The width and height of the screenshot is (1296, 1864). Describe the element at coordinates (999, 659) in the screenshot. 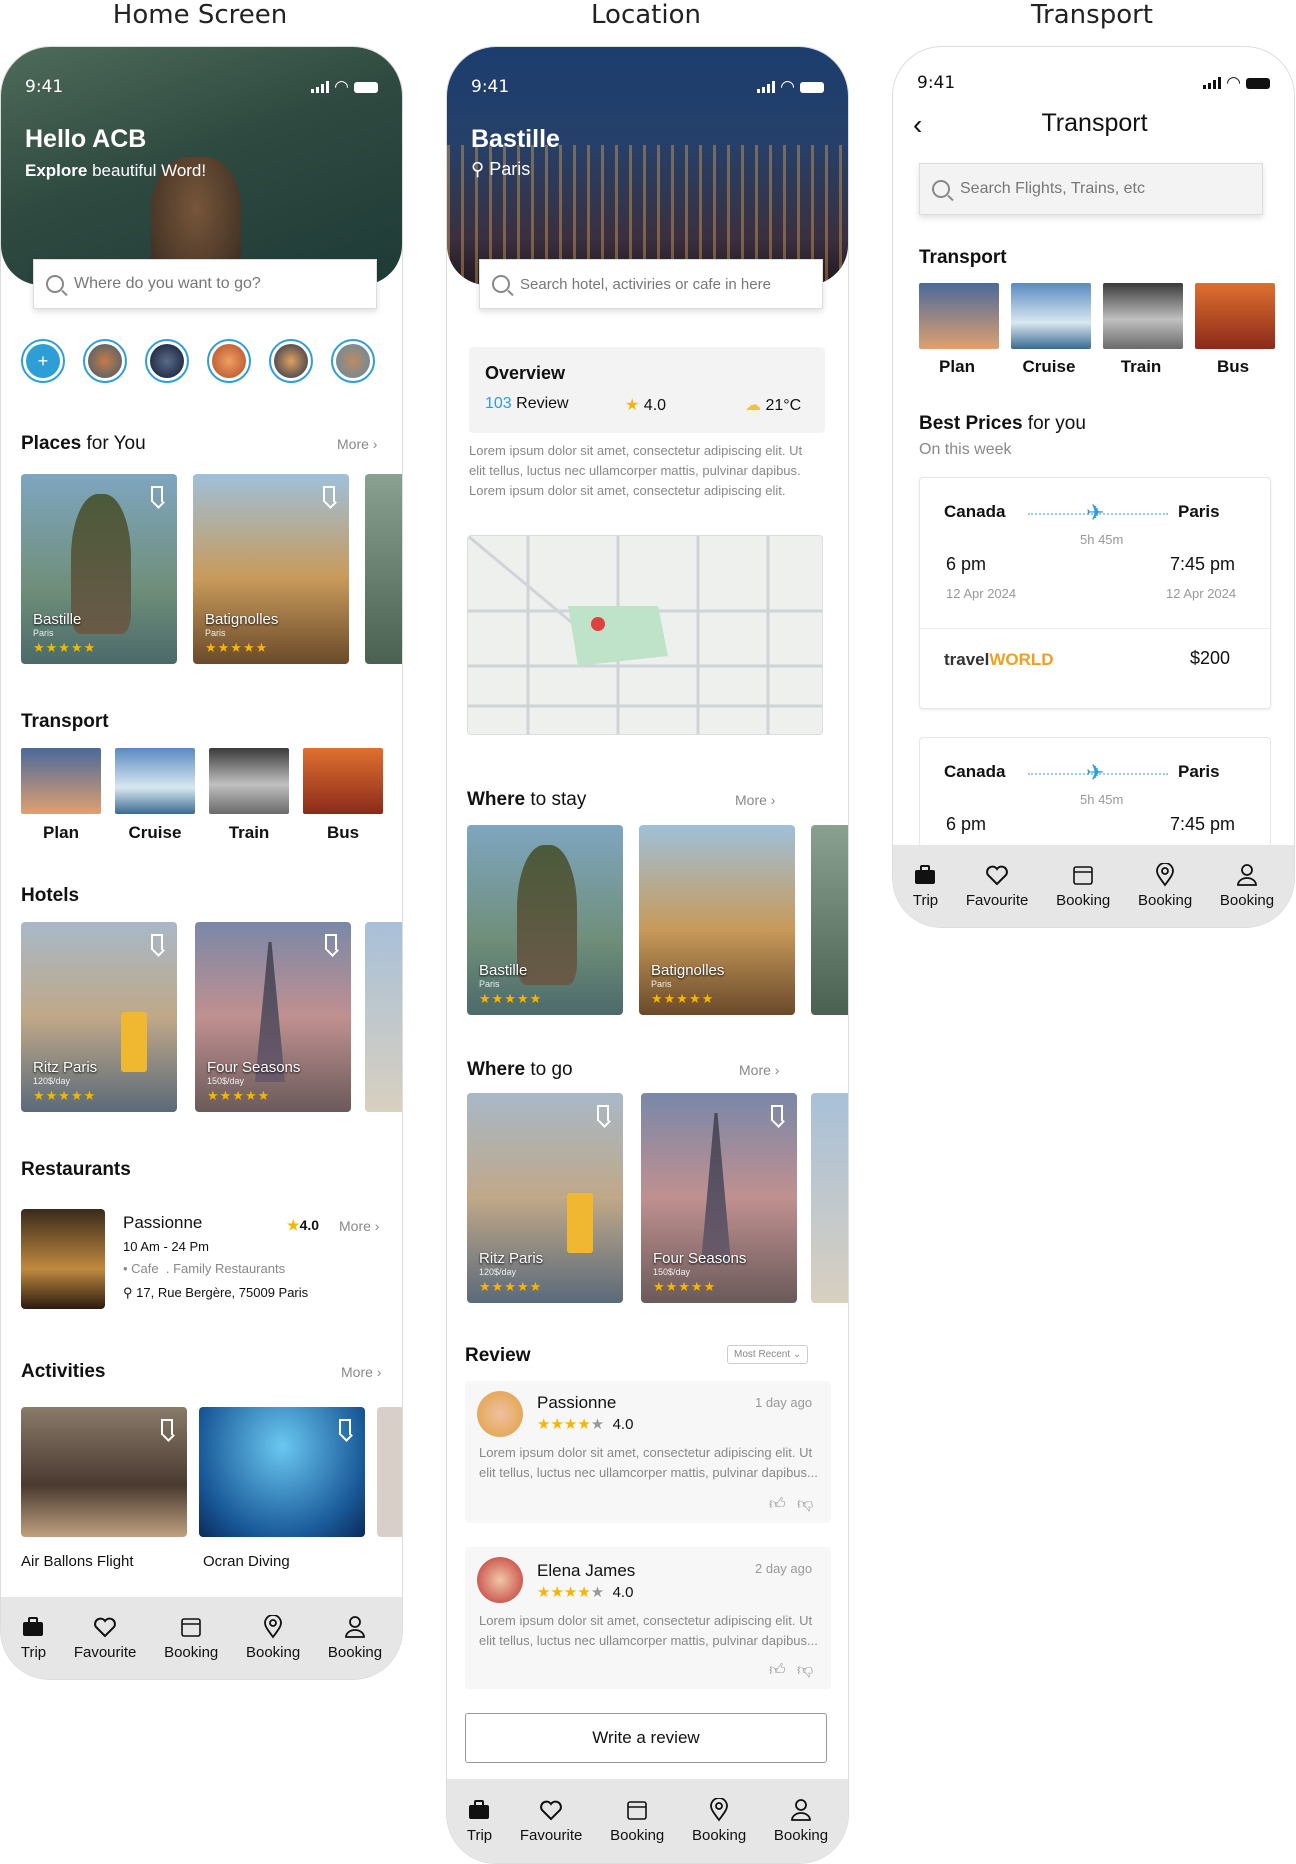

I see `airline-logo: travelWORLD` at that location.